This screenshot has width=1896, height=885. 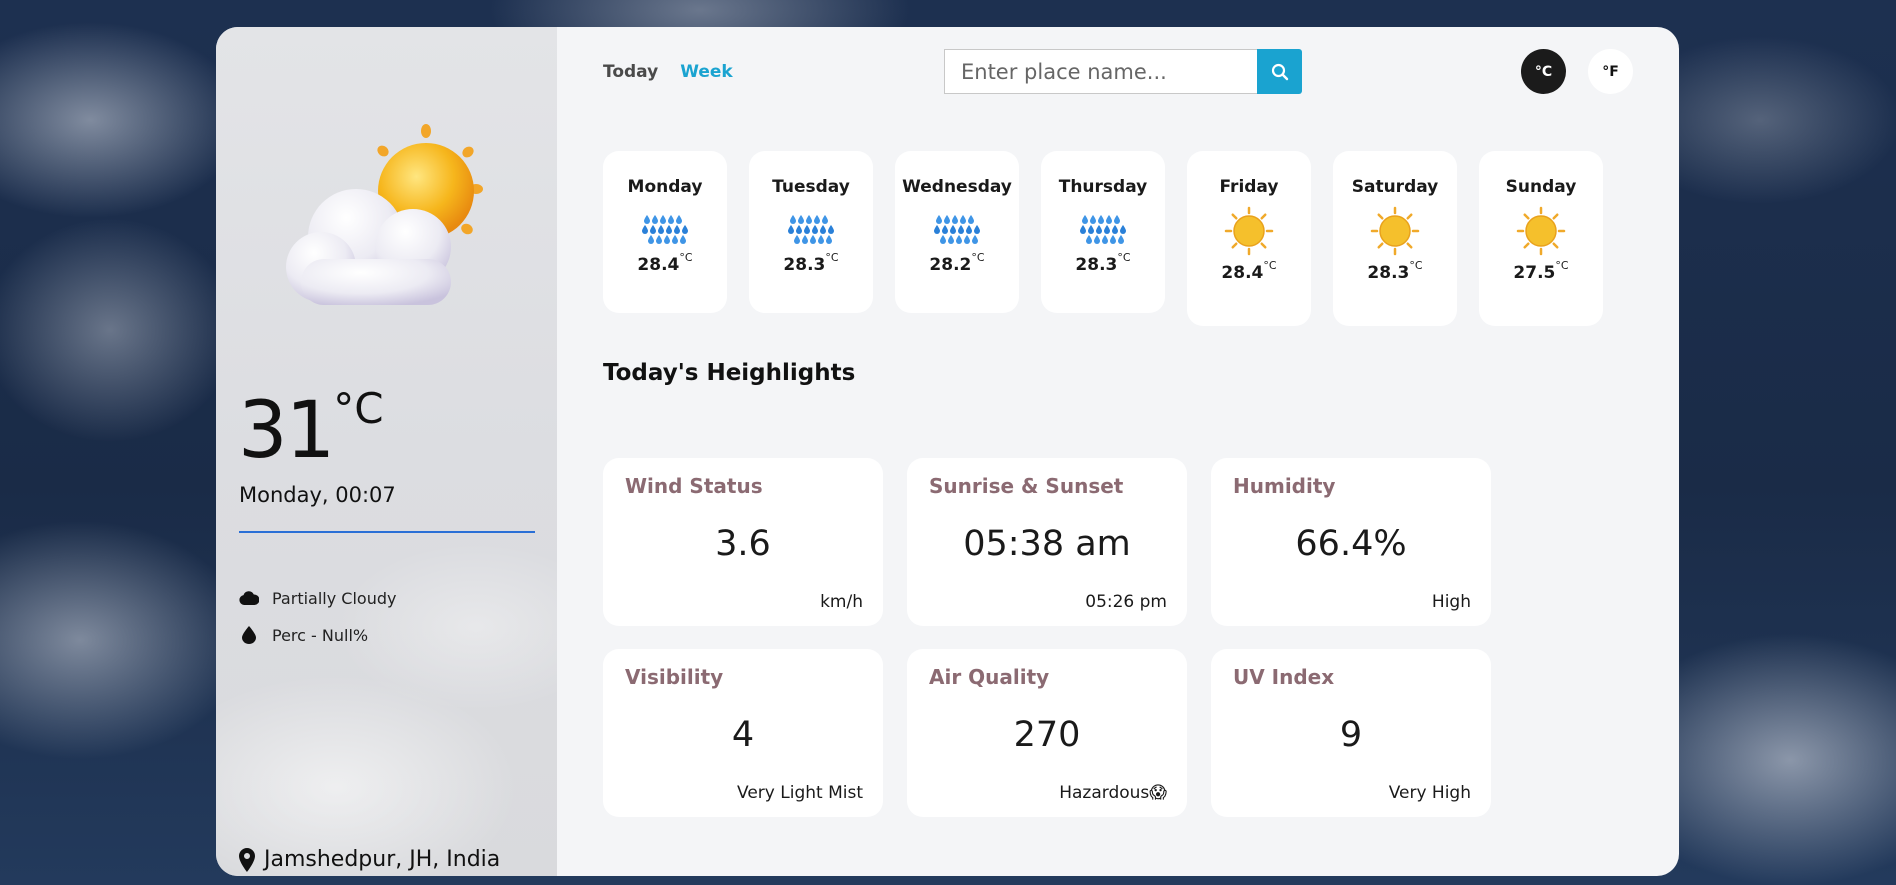 I want to click on highlights-title: Today's Heighlights, so click(x=729, y=373).